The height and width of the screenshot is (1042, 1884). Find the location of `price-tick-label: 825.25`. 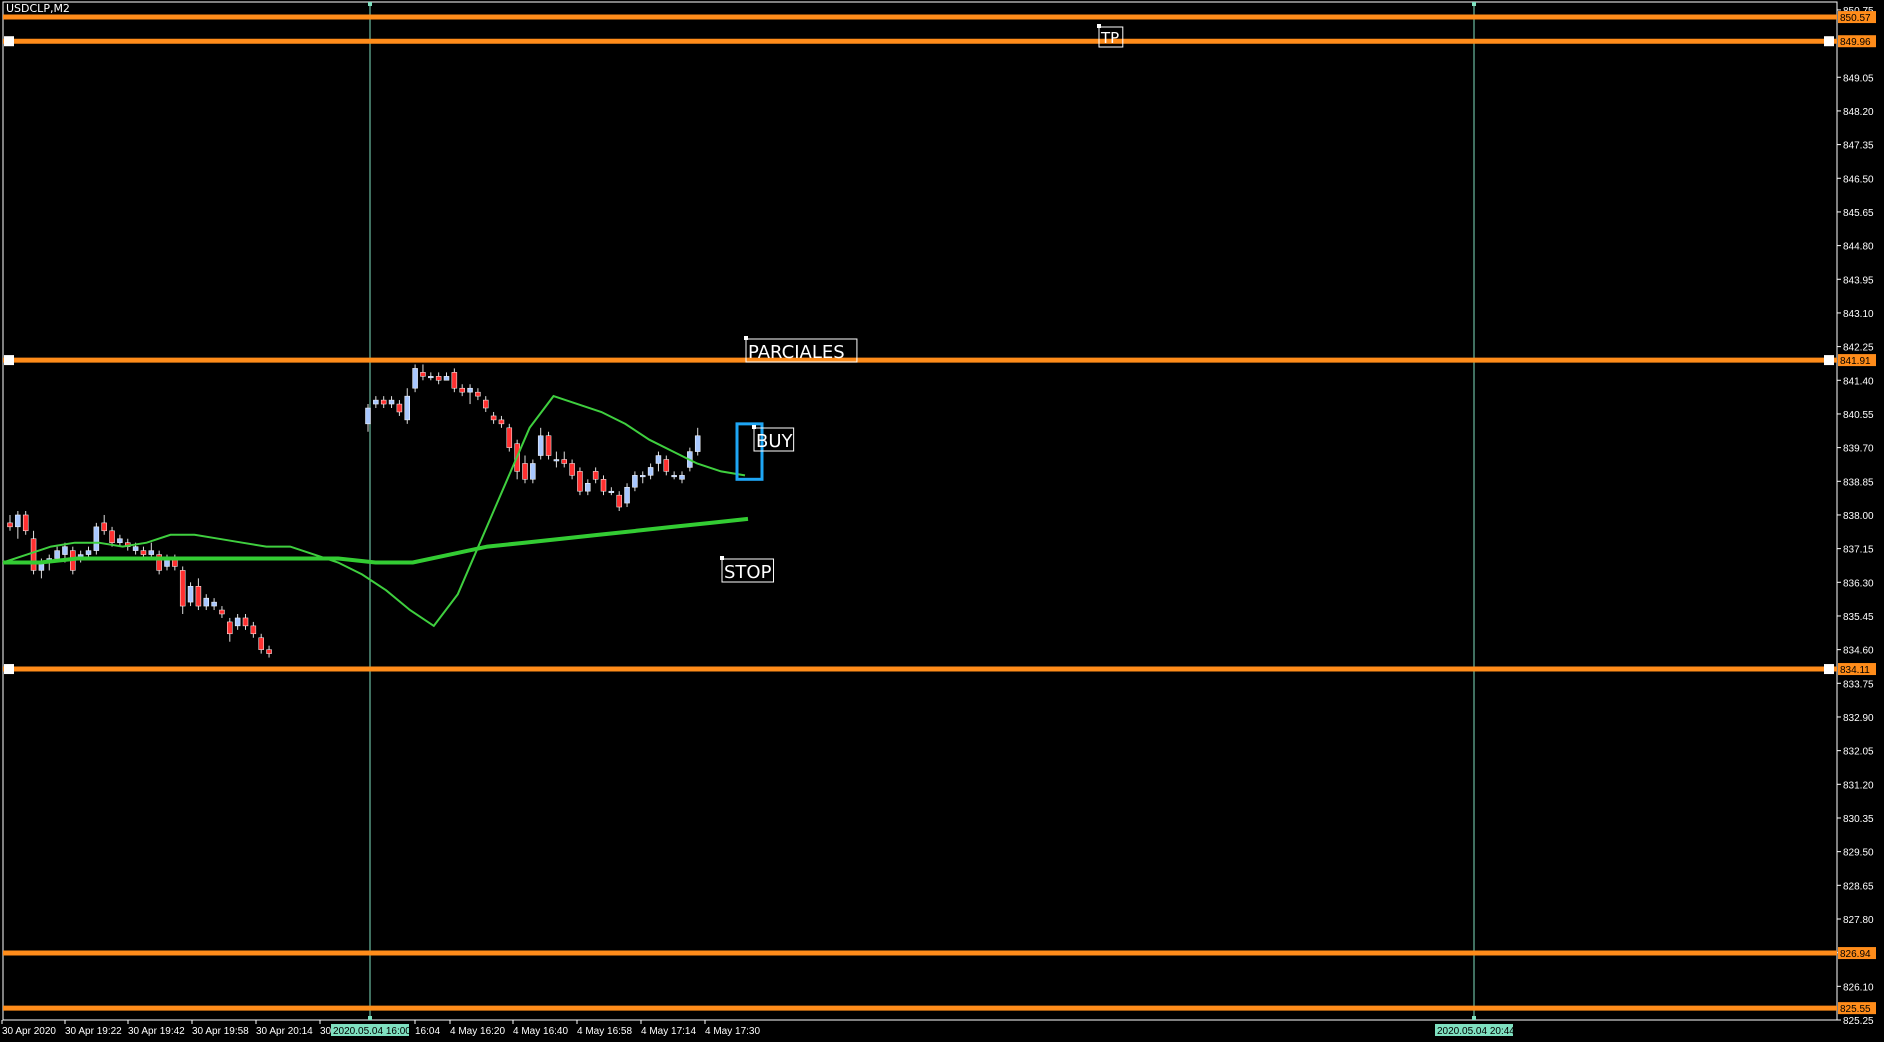

price-tick-label: 825.25 is located at coordinates (1858, 1021).